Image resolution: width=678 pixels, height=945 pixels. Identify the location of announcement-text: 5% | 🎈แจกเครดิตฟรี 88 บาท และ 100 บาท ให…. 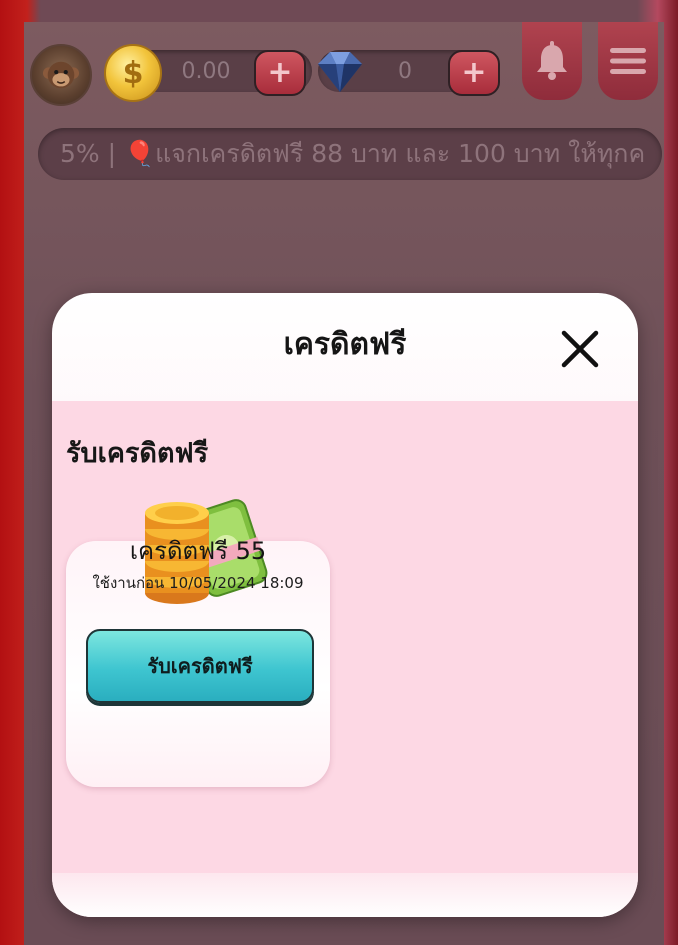
(353, 153).